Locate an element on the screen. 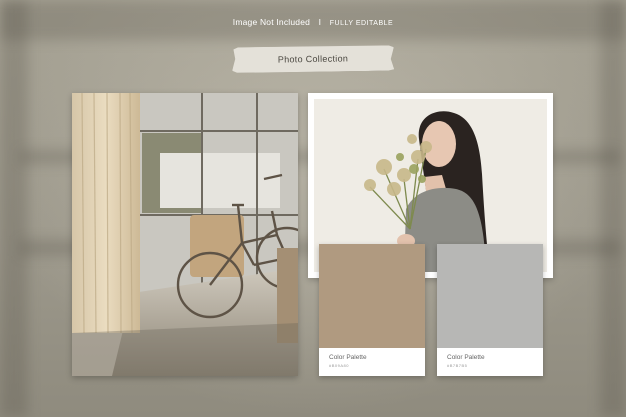  tape-label: Photo Collection is located at coordinates (313, 59).